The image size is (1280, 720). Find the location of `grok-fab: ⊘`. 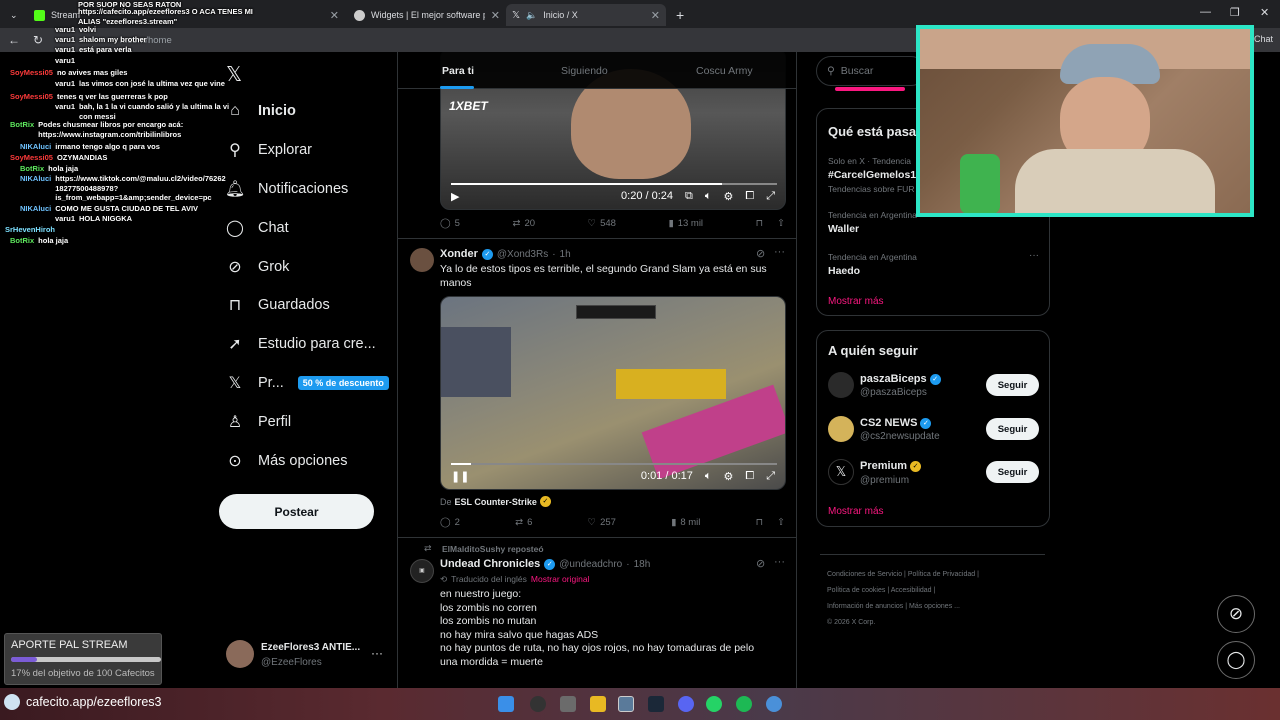

grok-fab: ⊘ is located at coordinates (1236, 614).